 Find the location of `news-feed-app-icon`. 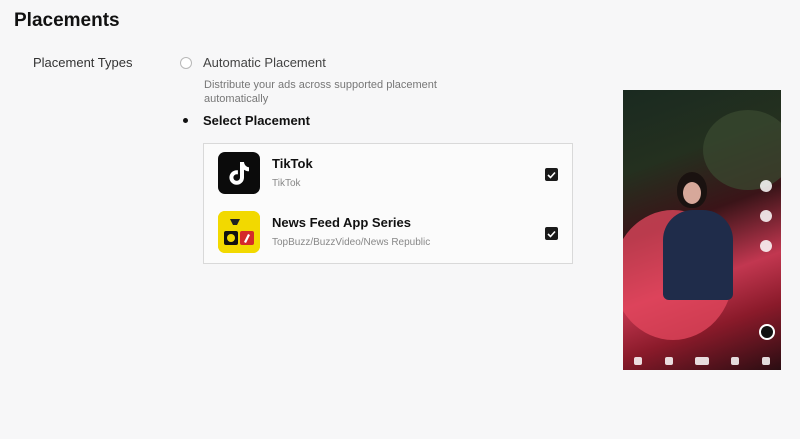

news-feed-app-icon is located at coordinates (239, 232).